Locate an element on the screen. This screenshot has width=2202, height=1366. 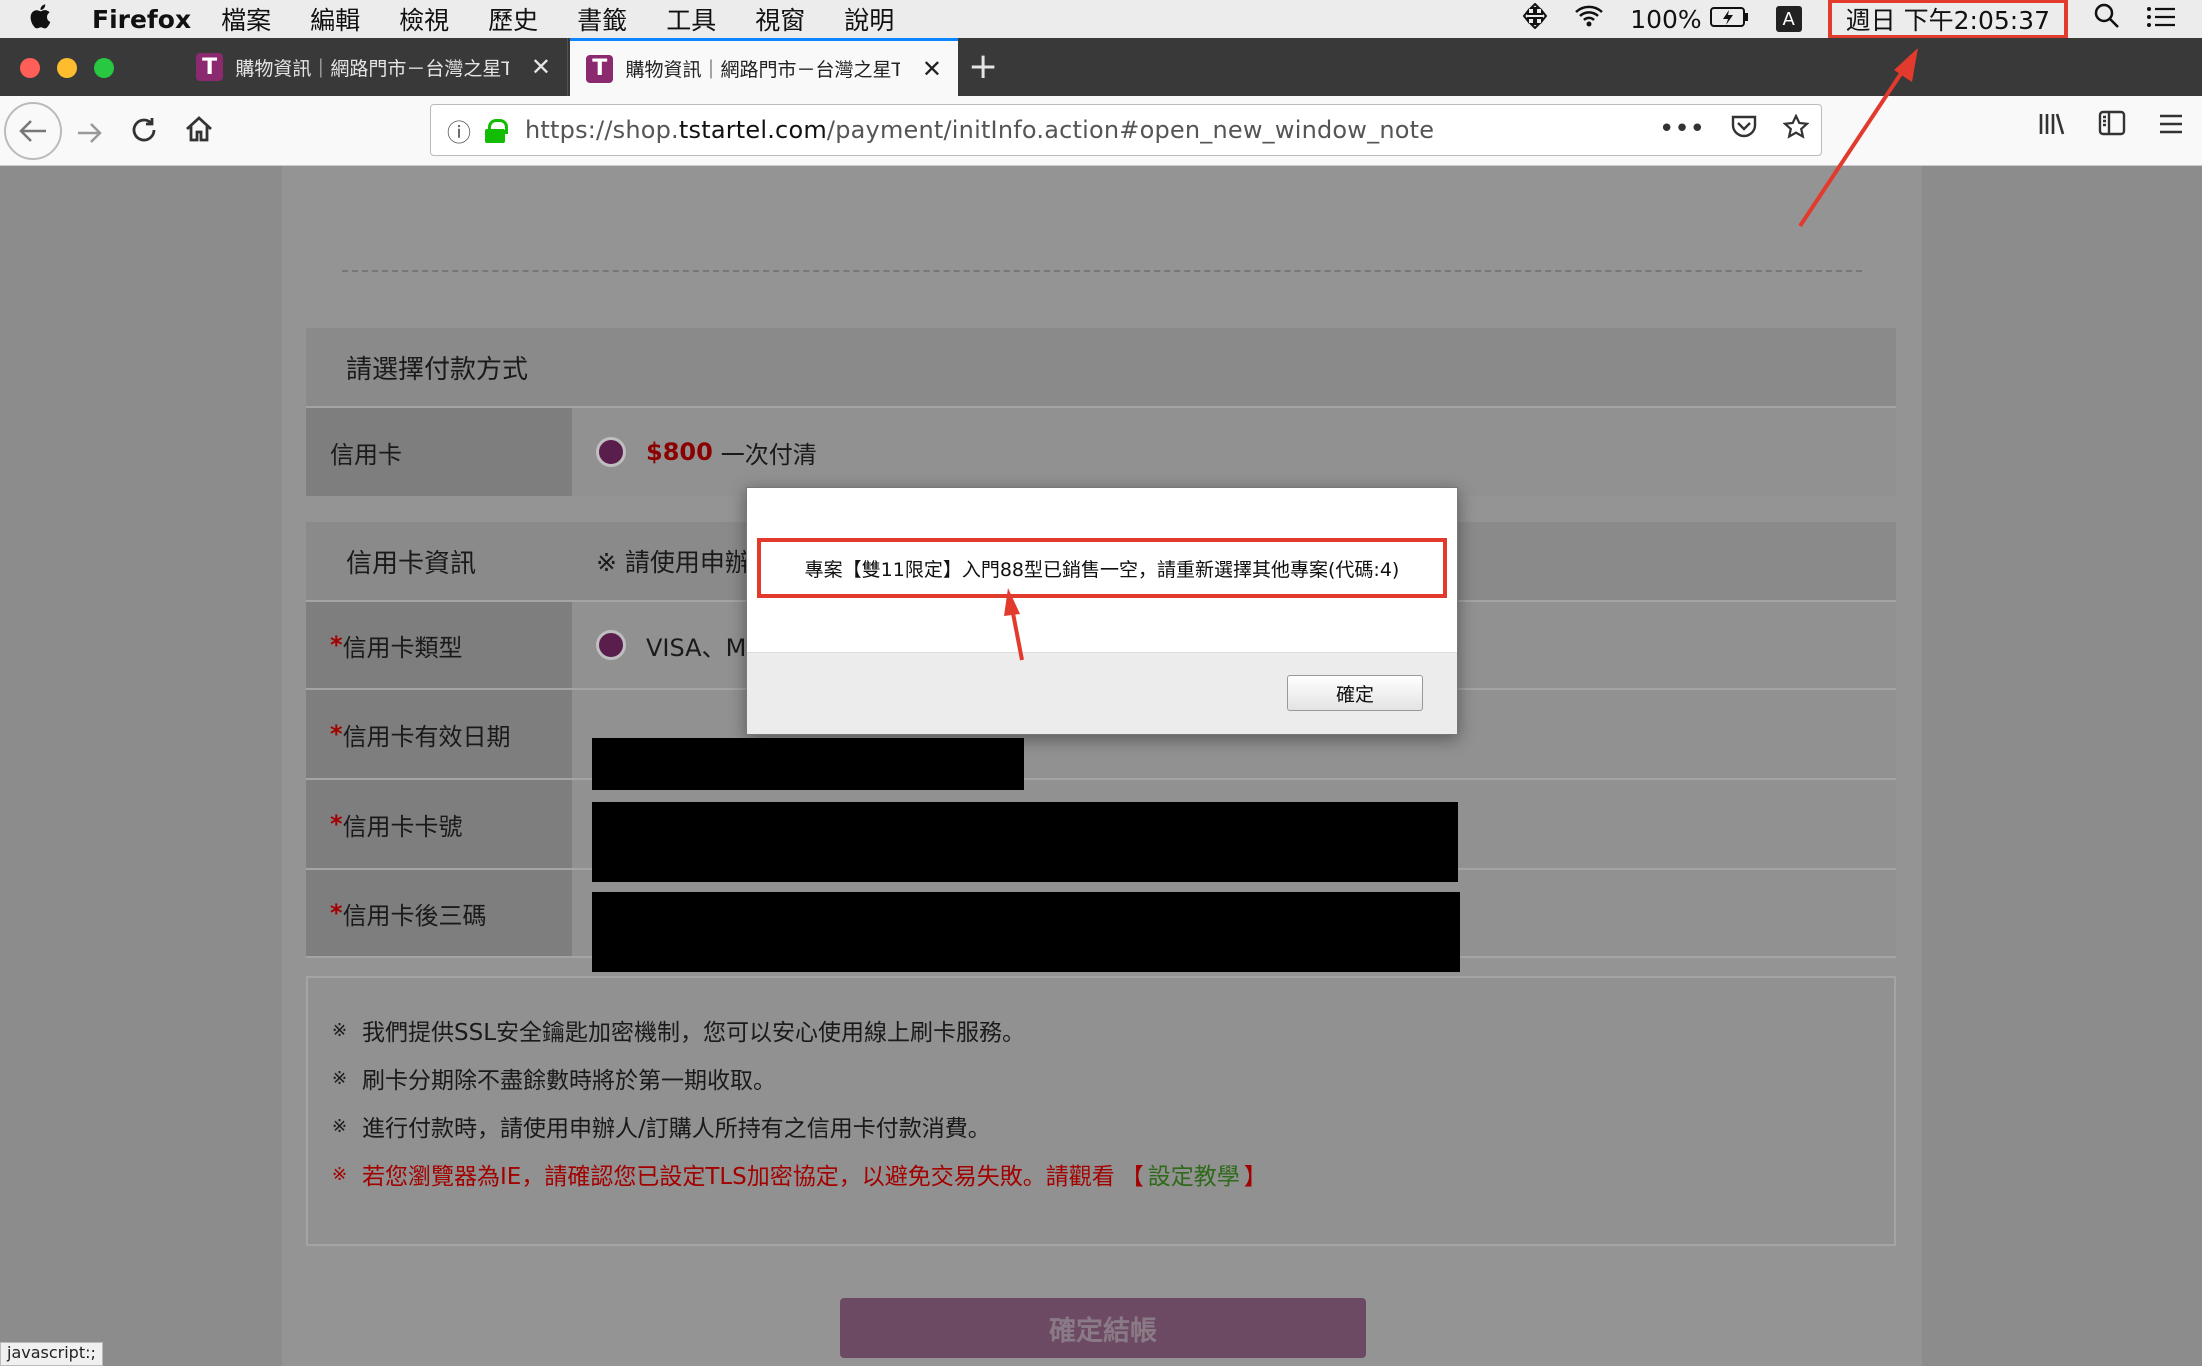
menubar-status-area: 100% A 週日 下午2:05:37 is located at coordinates (1862, 19).